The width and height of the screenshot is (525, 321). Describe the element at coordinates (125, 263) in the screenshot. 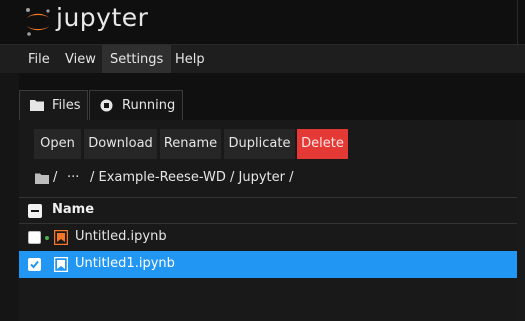

I see `file-name: Untitled1.ipynb` at that location.